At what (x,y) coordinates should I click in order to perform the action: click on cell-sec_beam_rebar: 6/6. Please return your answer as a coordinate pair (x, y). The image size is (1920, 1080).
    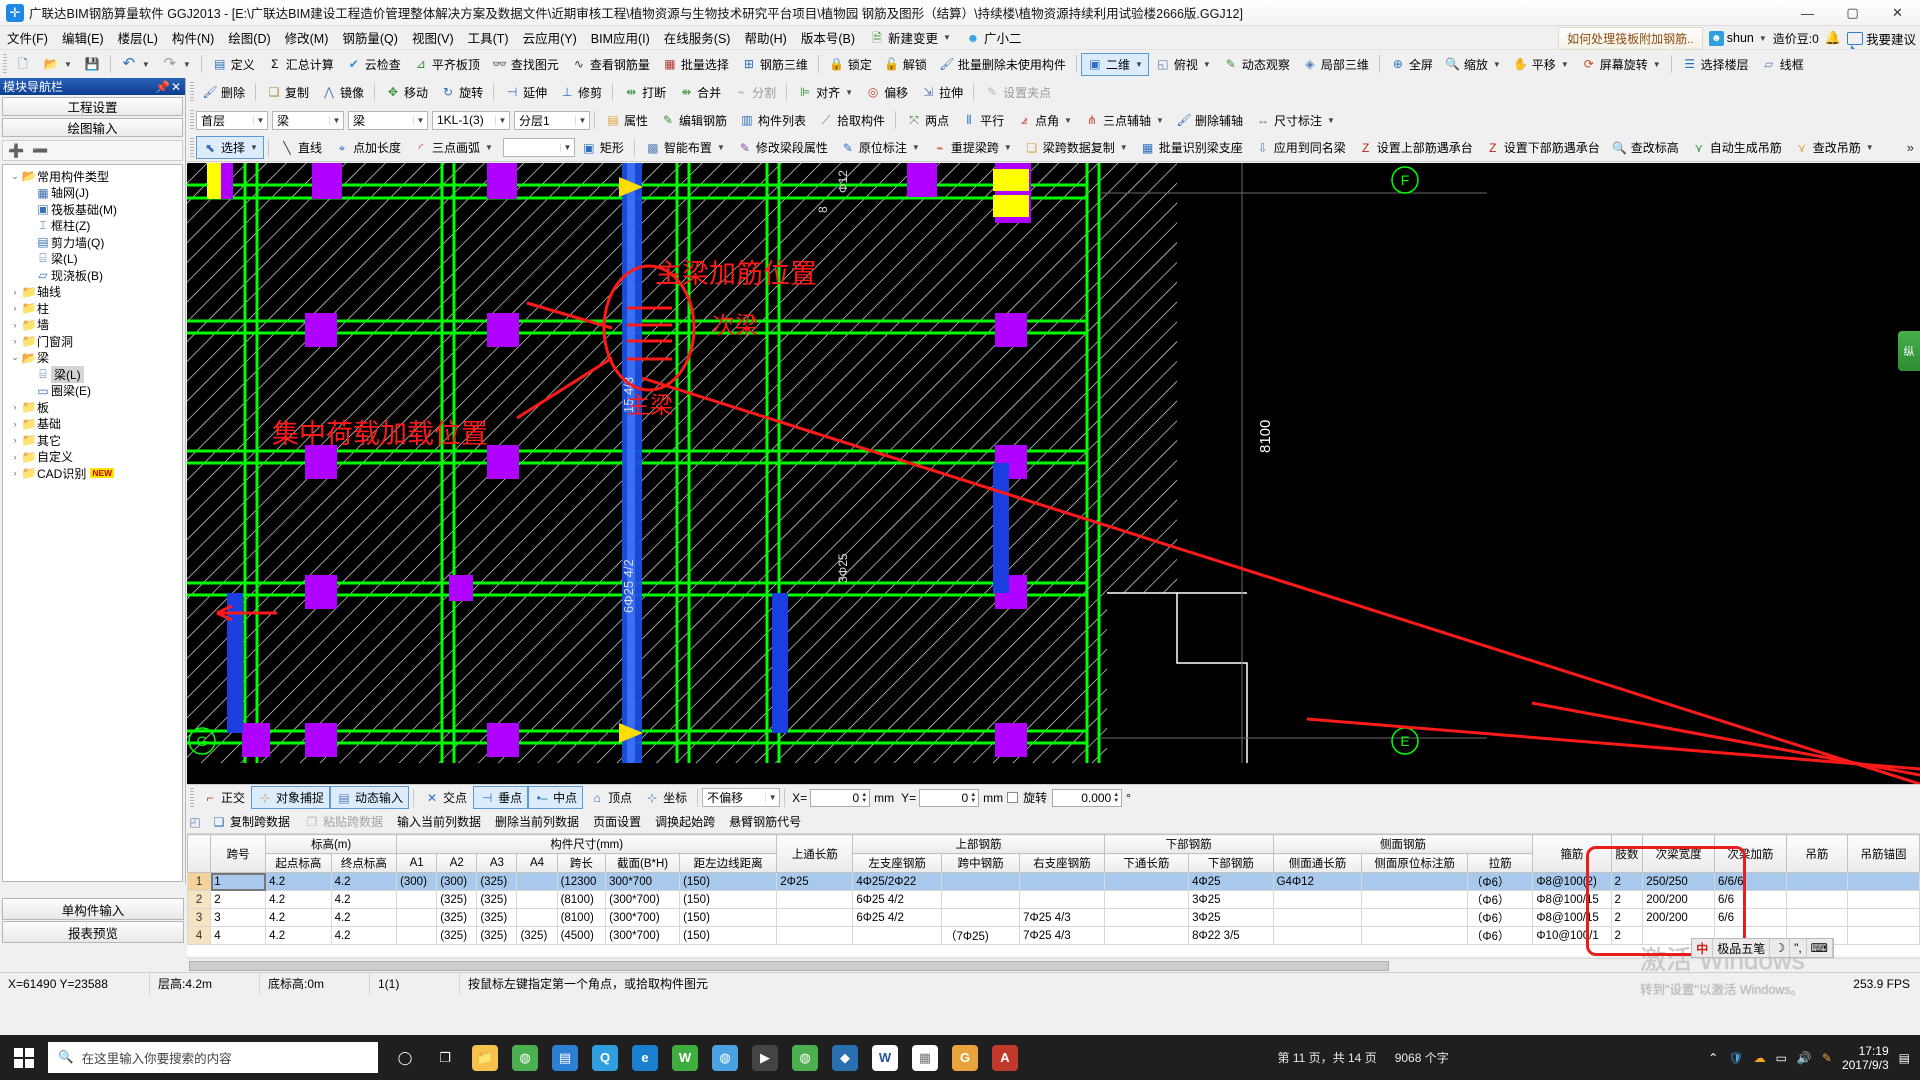
    Looking at the image, I should click on (1750, 917).